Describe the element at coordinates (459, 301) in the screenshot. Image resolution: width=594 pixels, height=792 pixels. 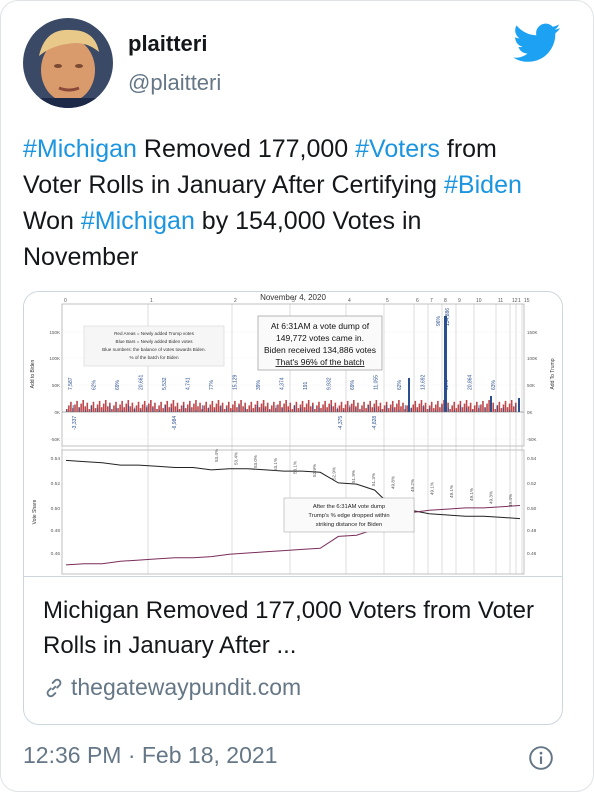
I see `x-tick-label: 9` at that location.